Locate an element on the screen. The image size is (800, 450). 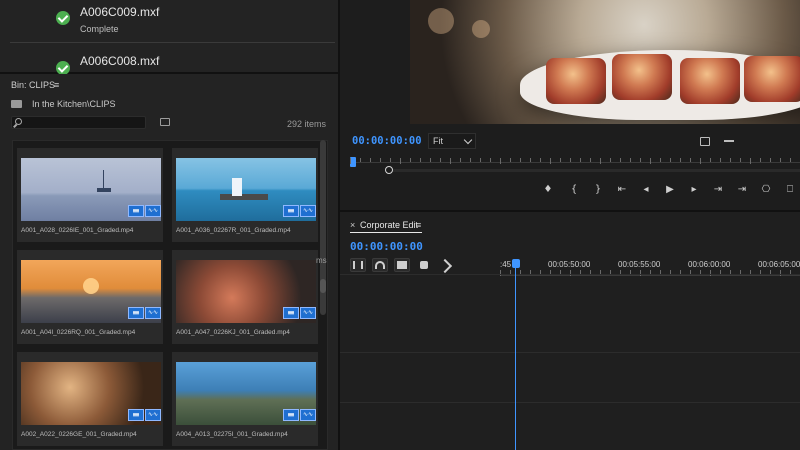
check-icon is located at coordinates (63, 68).